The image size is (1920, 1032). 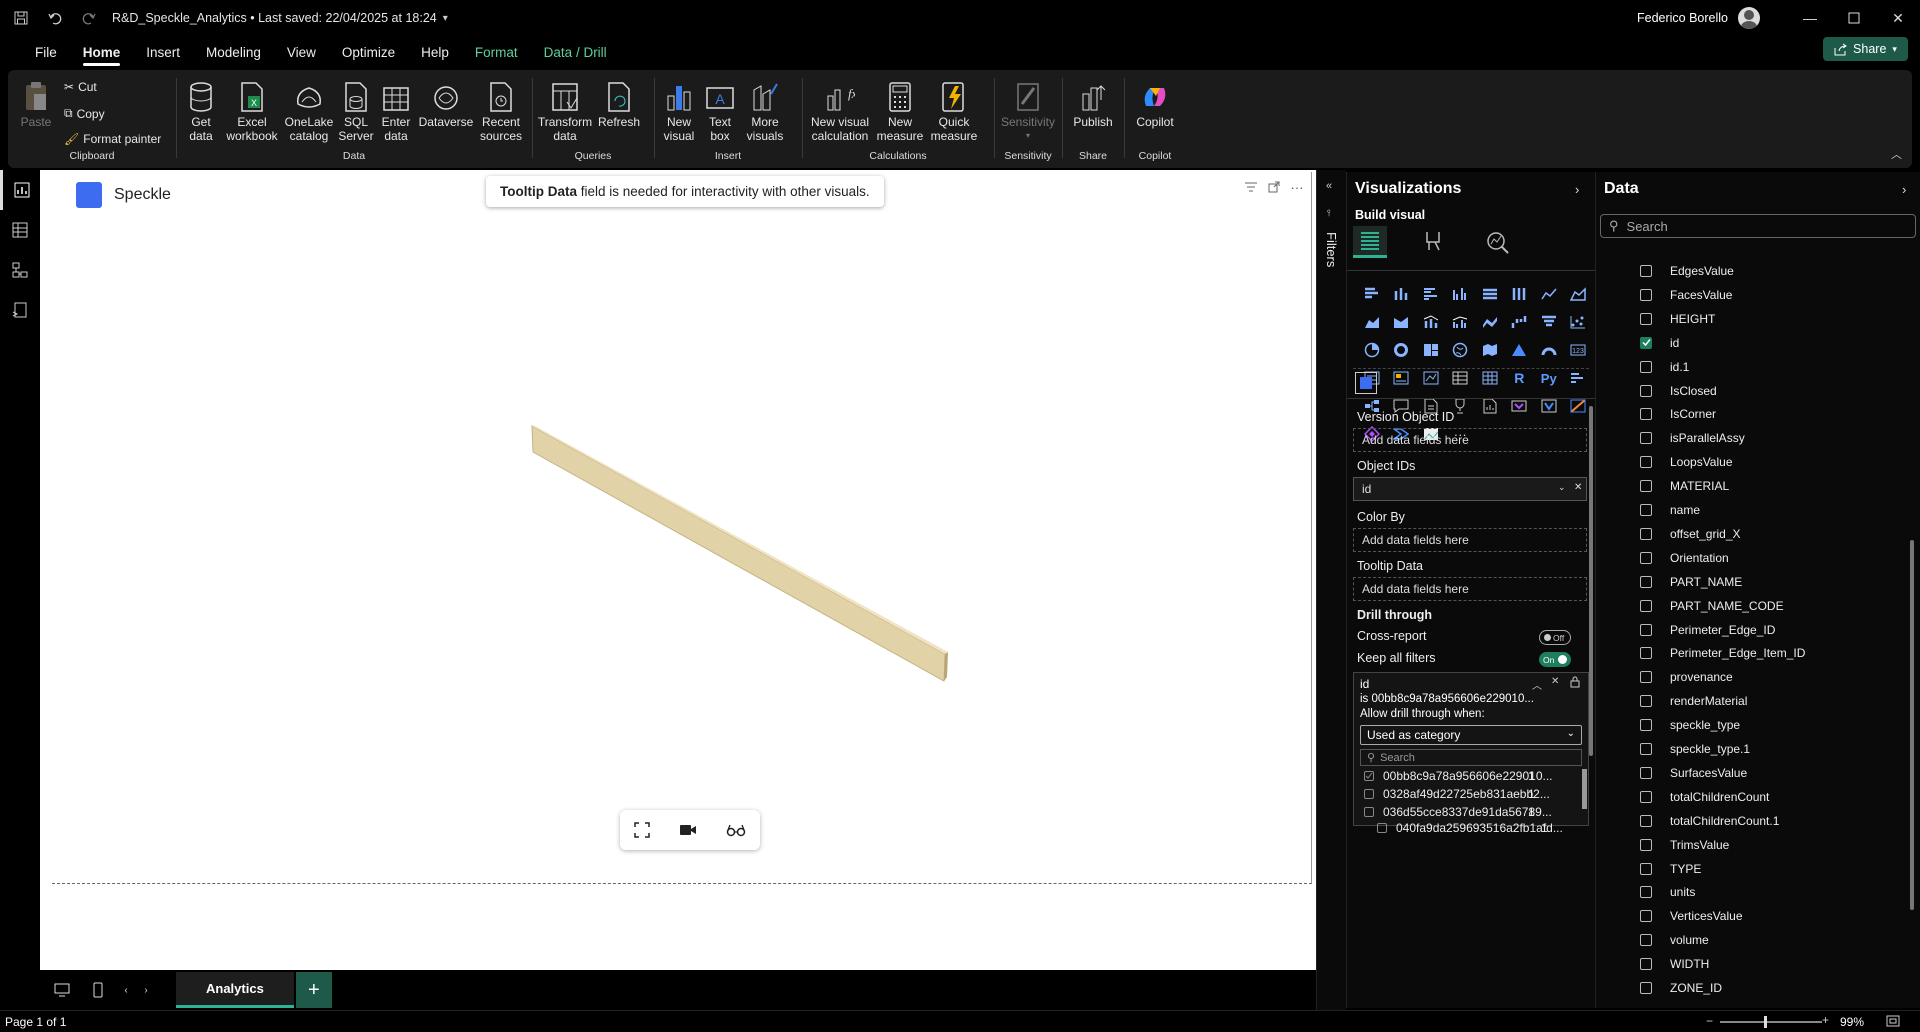 I want to click on save-icon, so click(x=21, y=18).